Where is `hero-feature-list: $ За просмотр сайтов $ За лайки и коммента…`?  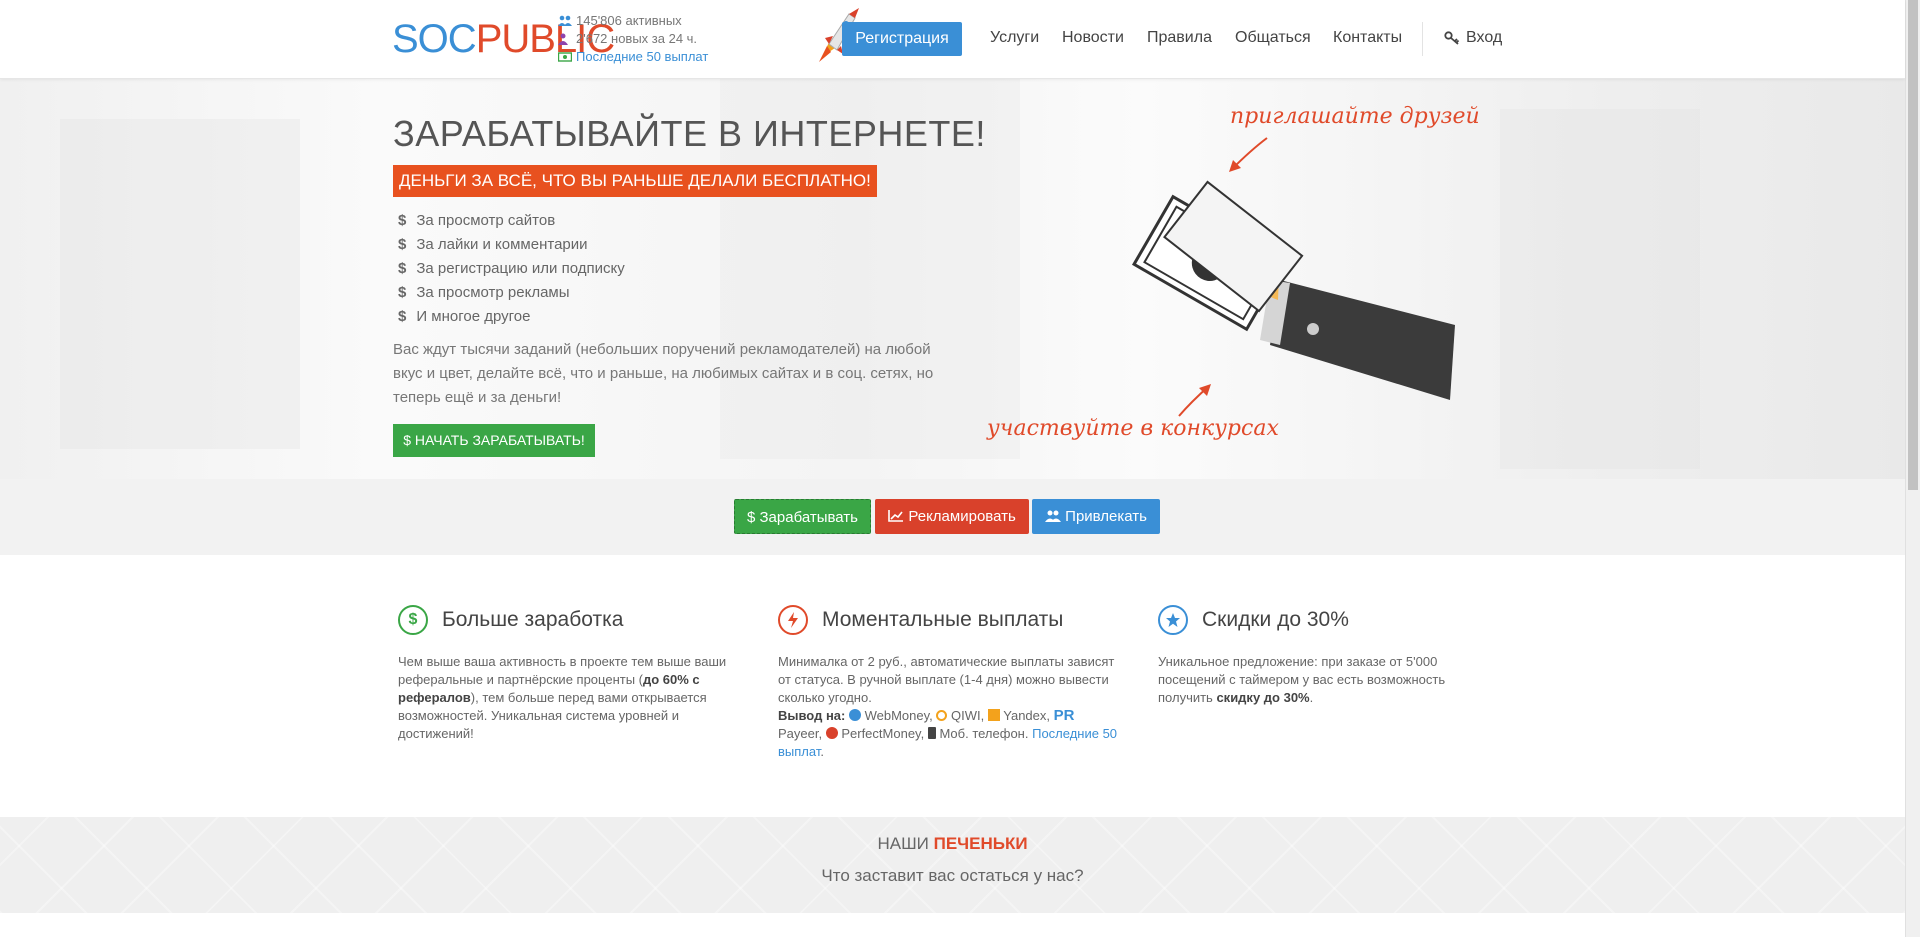
hero-feature-list: $ За просмотр сайтов $ За лайки и коммента… is located at coordinates (511, 269).